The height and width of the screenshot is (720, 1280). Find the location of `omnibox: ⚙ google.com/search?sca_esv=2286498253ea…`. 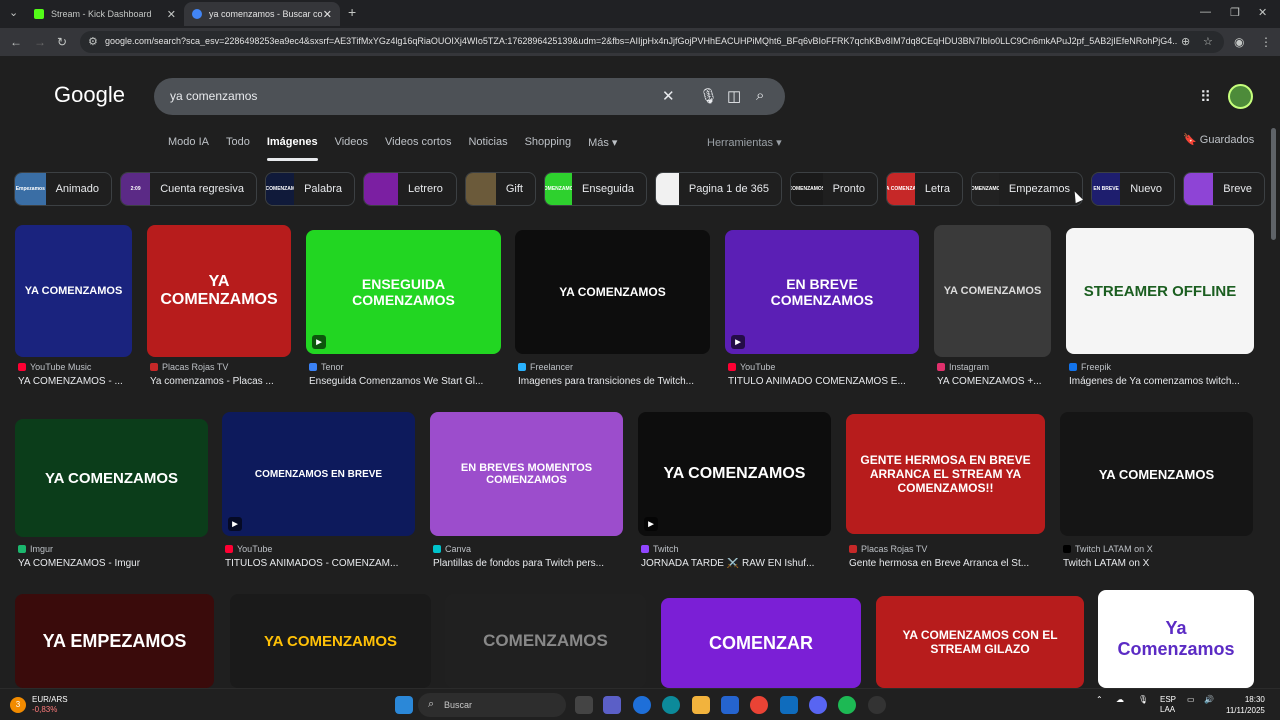

omnibox: ⚙ google.com/search?sca_esv=2286498253ea… is located at coordinates (652, 42).